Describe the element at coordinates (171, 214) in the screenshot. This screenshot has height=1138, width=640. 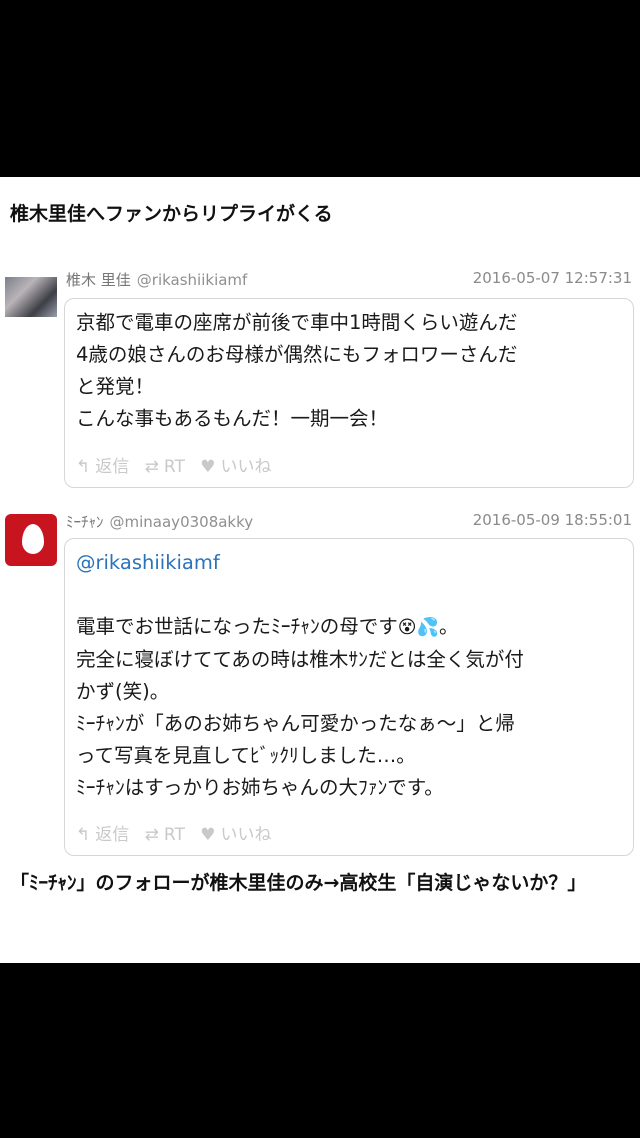
I see `headline: 椎木里佳へファンからリプライがくる` at that location.